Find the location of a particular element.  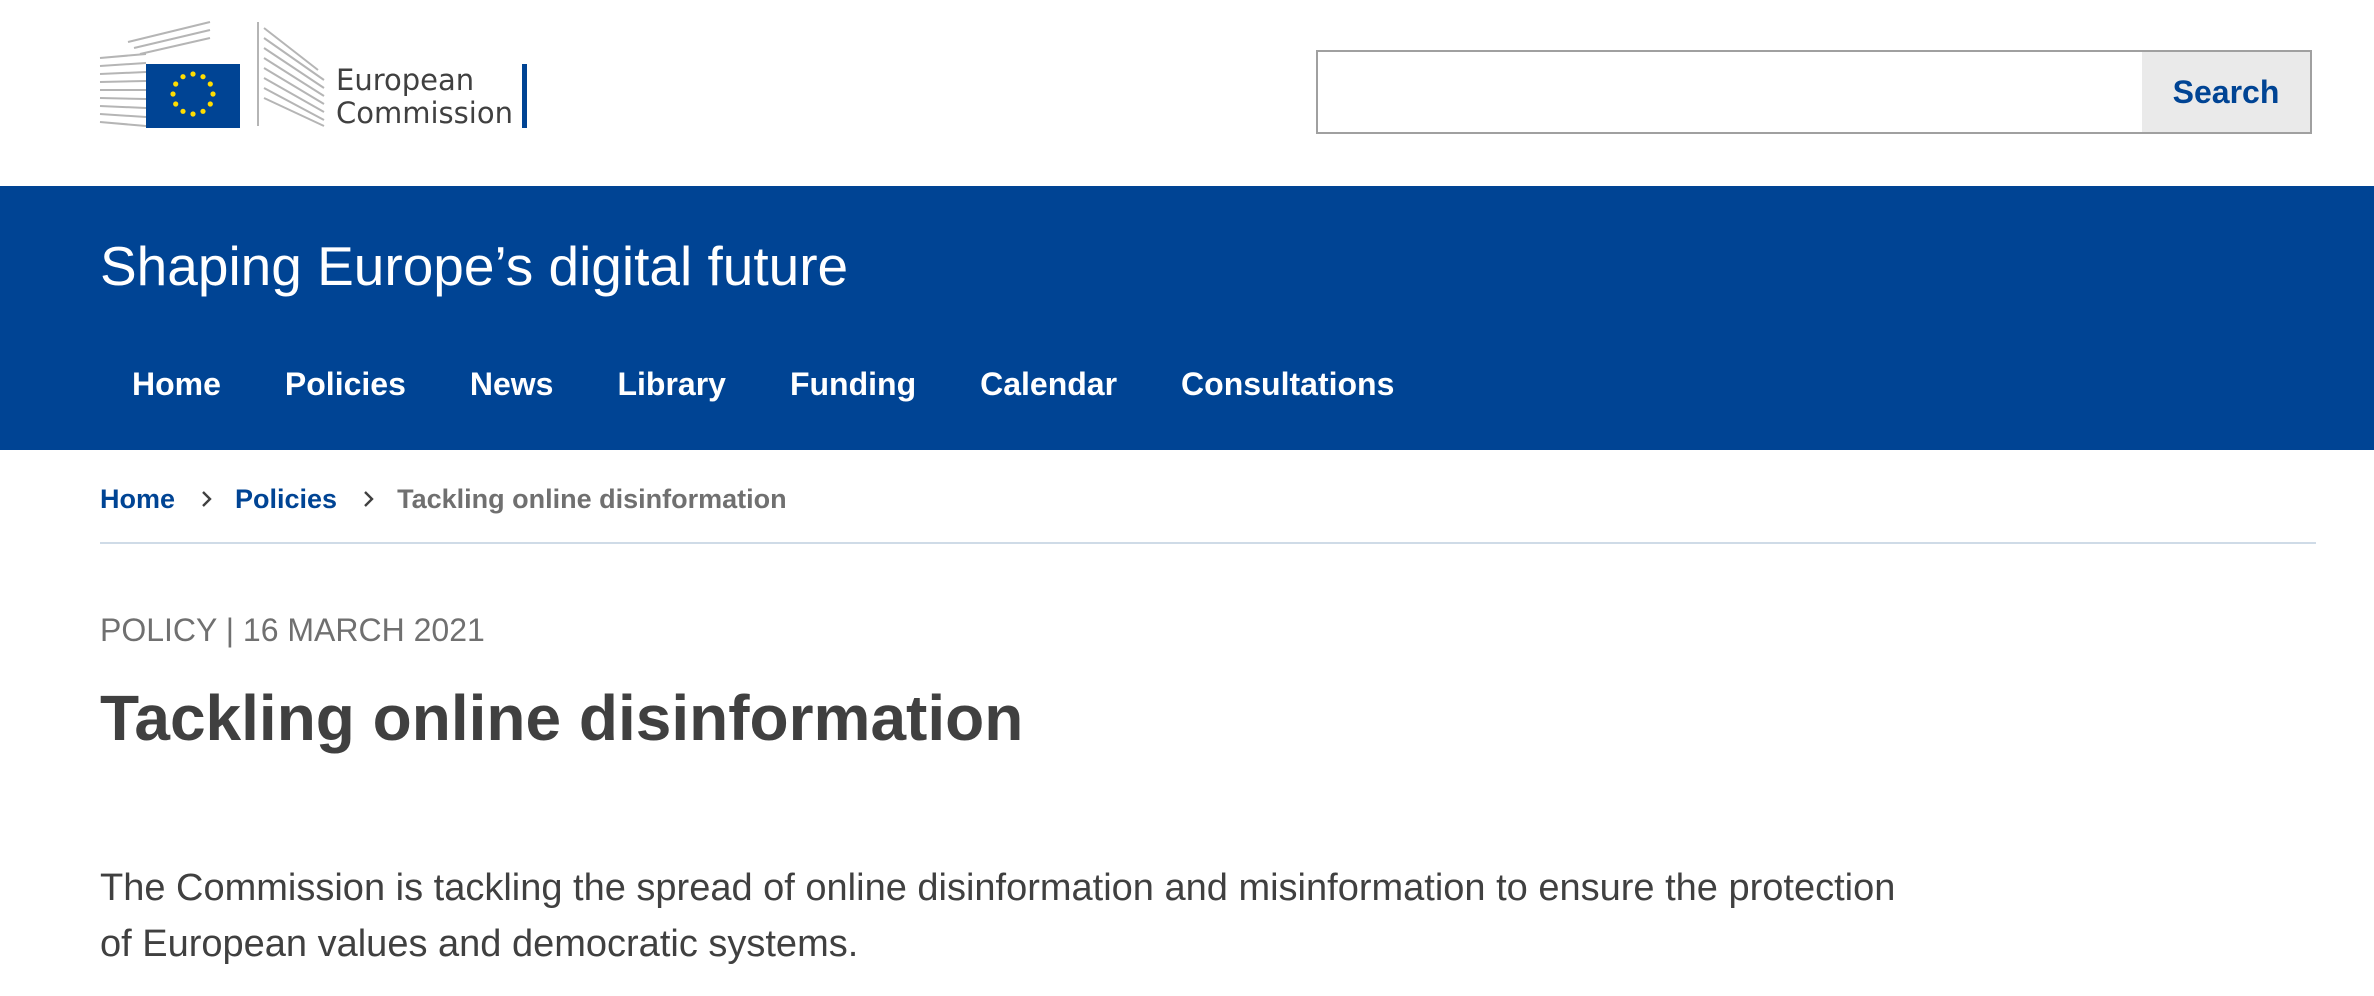

logo-text: European Commission is located at coordinates (424, 97).